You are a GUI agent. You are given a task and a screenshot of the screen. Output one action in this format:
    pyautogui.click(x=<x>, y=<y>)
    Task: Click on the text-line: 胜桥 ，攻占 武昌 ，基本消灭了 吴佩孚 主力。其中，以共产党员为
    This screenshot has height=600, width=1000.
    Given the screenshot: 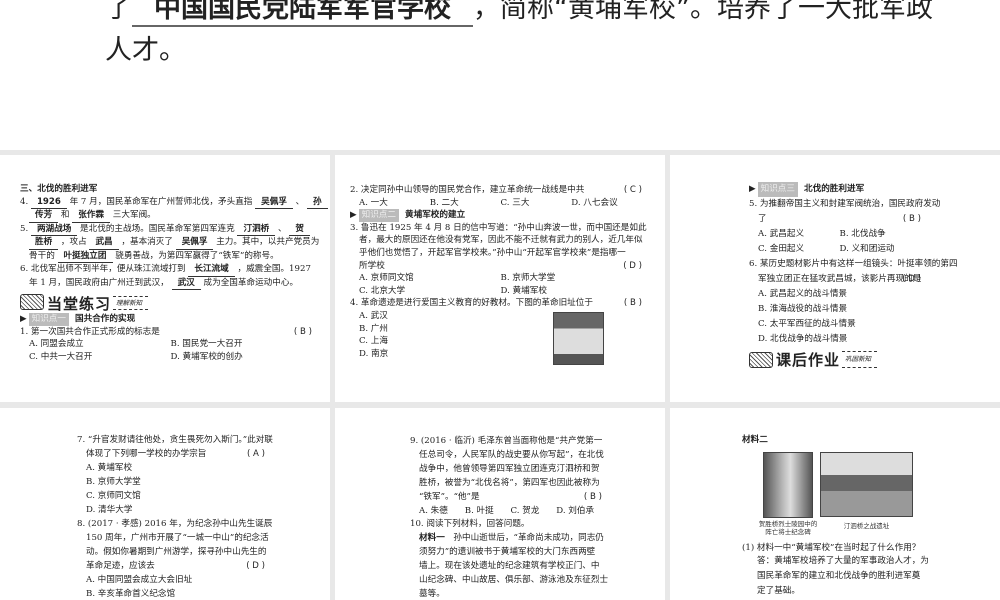 What is the action you would take?
    pyautogui.click(x=169, y=243)
    